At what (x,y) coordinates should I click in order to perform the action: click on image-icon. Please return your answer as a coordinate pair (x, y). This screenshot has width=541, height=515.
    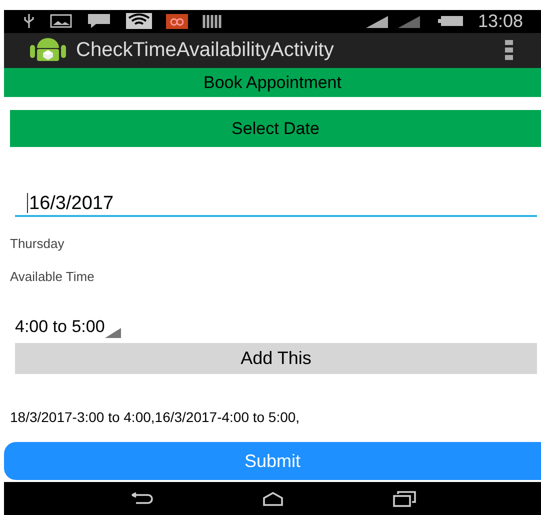
    Looking at the image, I should click on (61, 21).